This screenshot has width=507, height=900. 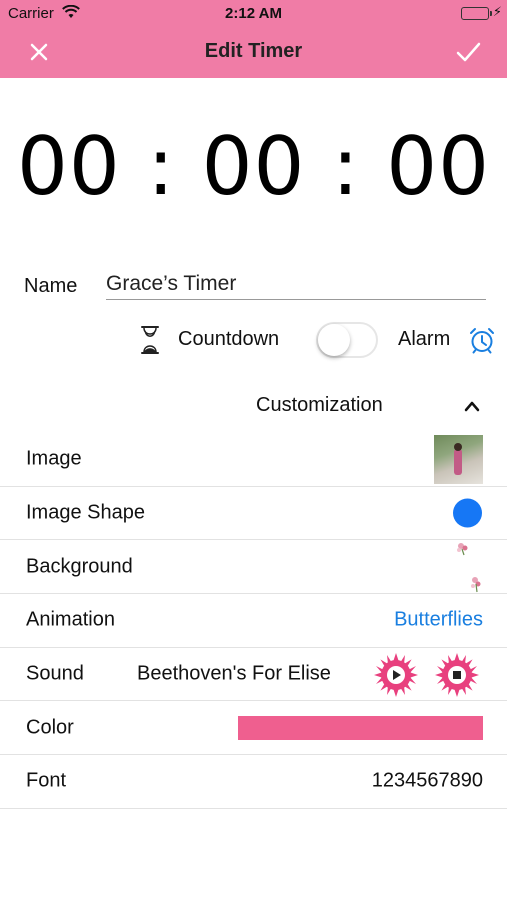 I want to click on image-label: Image, so click(x=54, y=458).